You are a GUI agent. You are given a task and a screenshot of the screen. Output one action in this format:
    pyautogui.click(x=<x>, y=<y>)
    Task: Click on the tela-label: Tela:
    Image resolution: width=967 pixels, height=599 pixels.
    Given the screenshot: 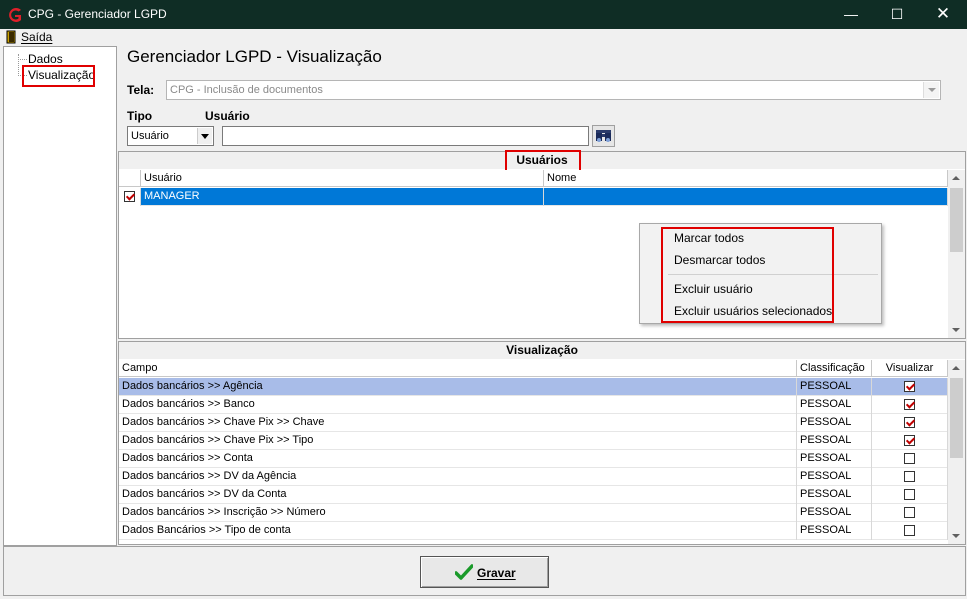 What is the action you would take?
    pyautogui.click(x=141, y=90)
    